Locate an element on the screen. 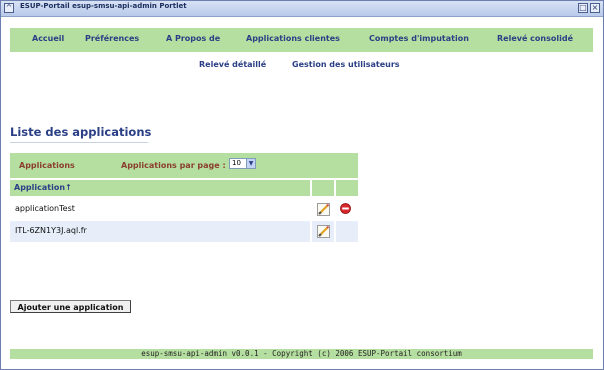  column-header-application: Application↑ is located at coordinates (160, 188).